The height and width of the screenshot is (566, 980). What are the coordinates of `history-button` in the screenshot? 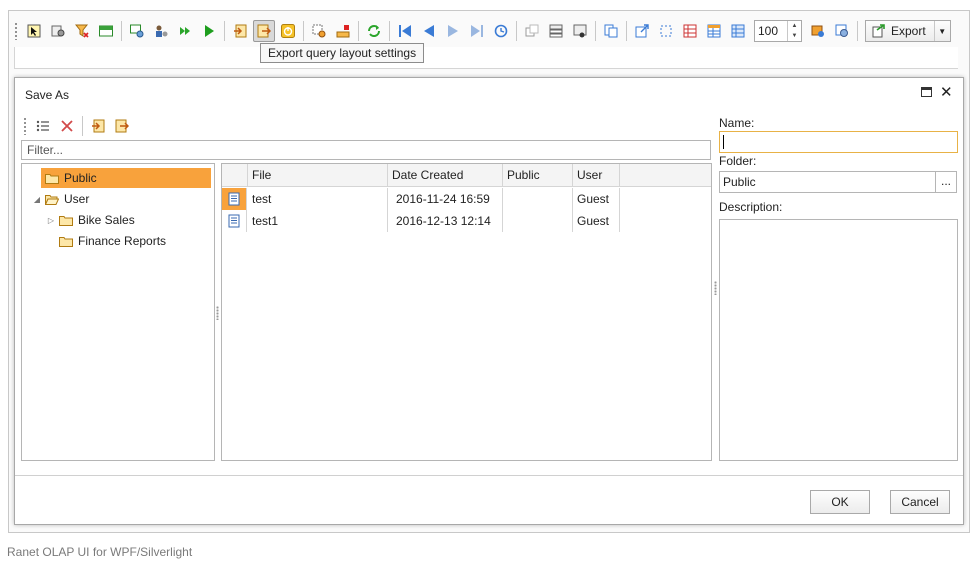 It's located at (501, 31).